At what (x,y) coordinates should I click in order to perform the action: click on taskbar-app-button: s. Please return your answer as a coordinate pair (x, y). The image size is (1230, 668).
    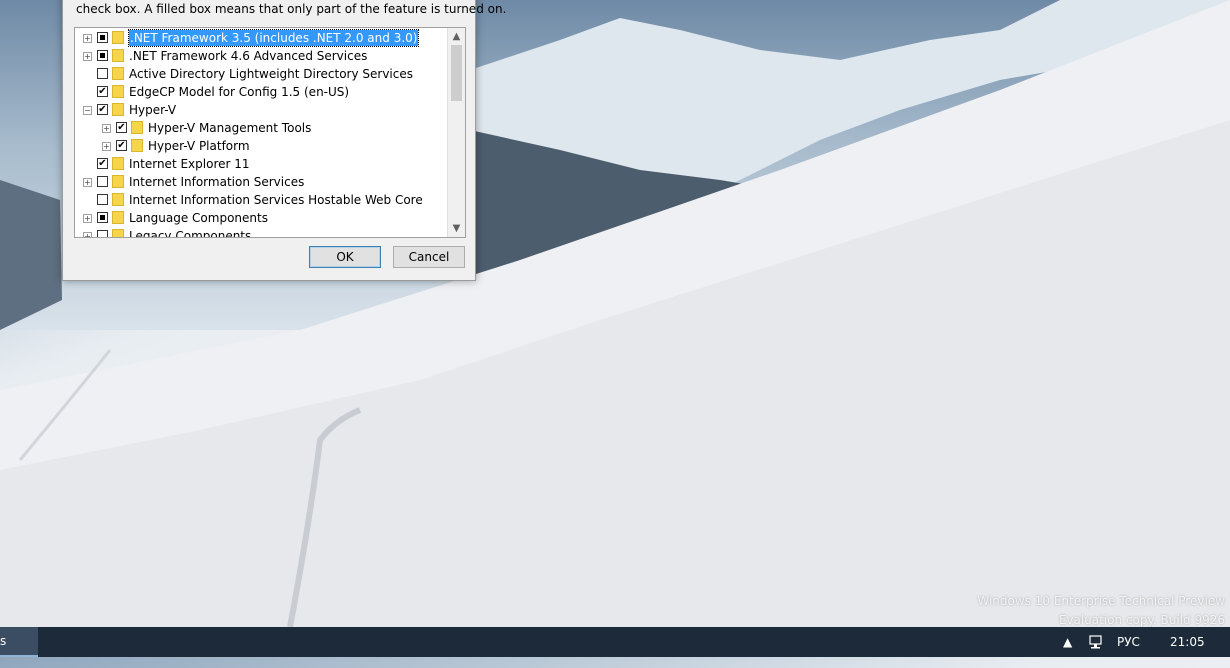
    Looking at the image, I should click on (19, 642).